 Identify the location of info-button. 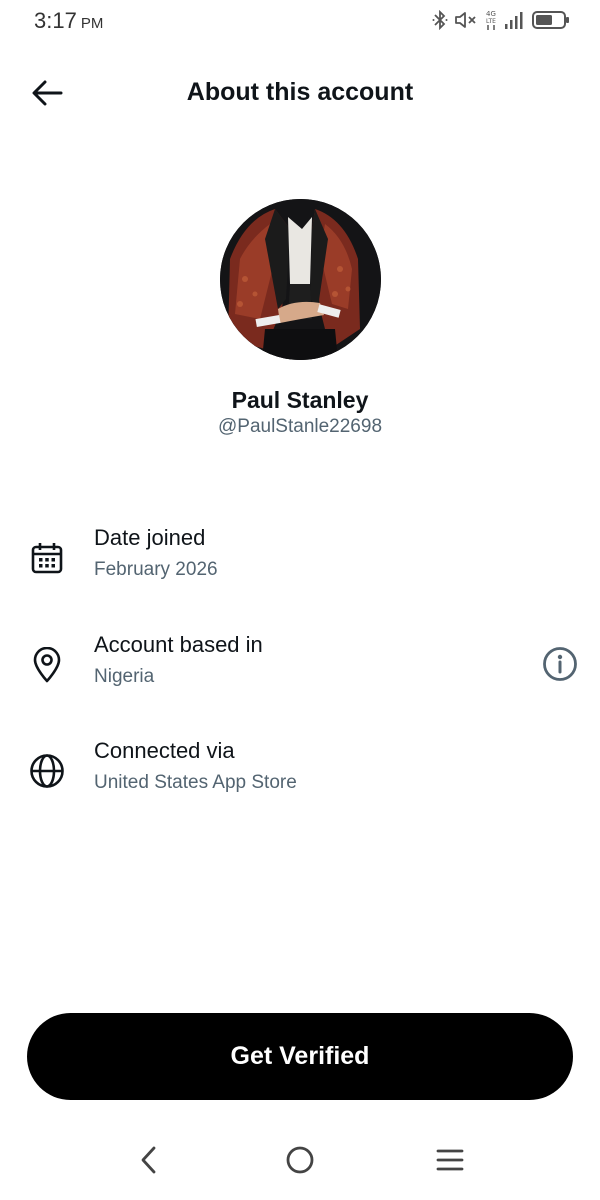
(560, 664).